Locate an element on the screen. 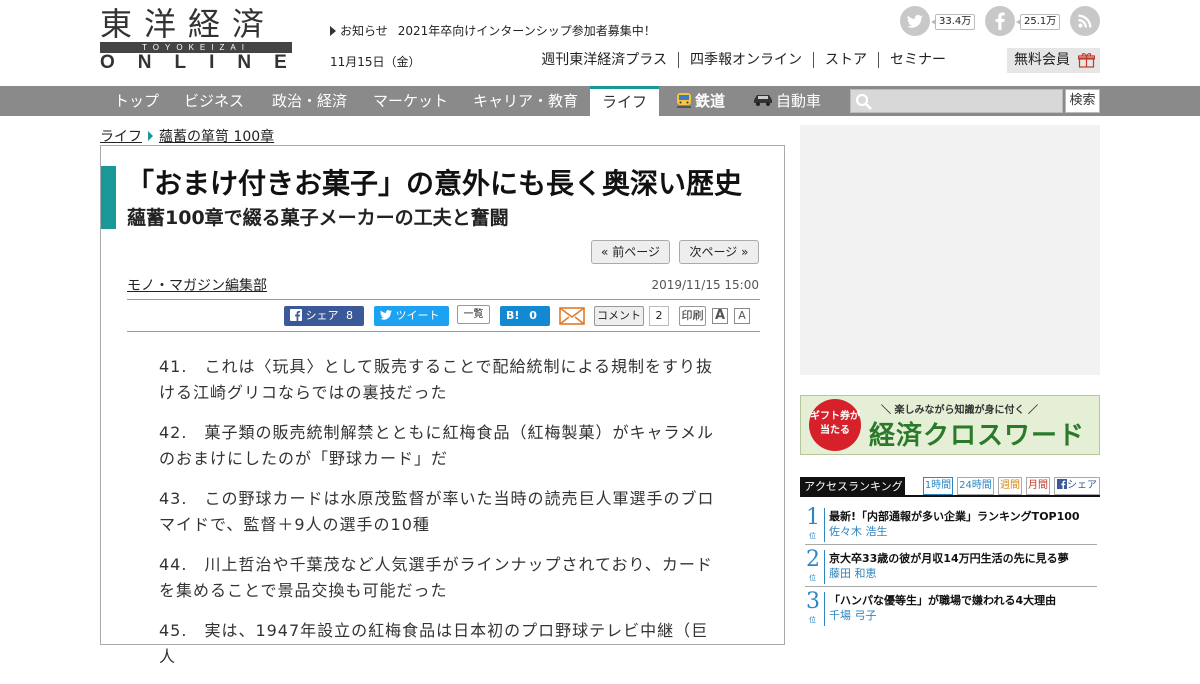 Image resolution: width=1200 pixels, height=684 pixels. rank-headline: 最新!「内部通報が多い企業」ランキングTOP100 is located at coordinates (954, 516).